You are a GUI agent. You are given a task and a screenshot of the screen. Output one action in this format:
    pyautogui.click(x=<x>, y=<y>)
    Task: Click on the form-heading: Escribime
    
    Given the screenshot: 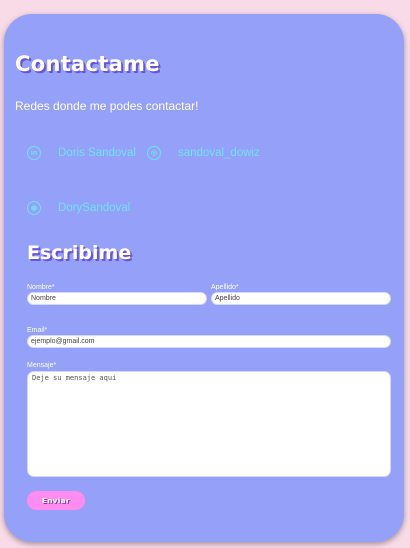 What is the action you would take?
    pyautogui.click(x=79, y=253)
    